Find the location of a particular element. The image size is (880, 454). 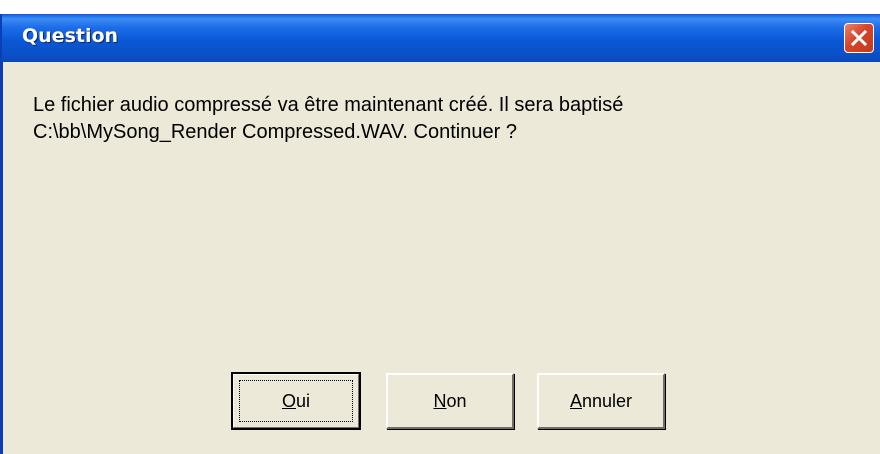

background-window-strip is located at coordinates (440, 7).